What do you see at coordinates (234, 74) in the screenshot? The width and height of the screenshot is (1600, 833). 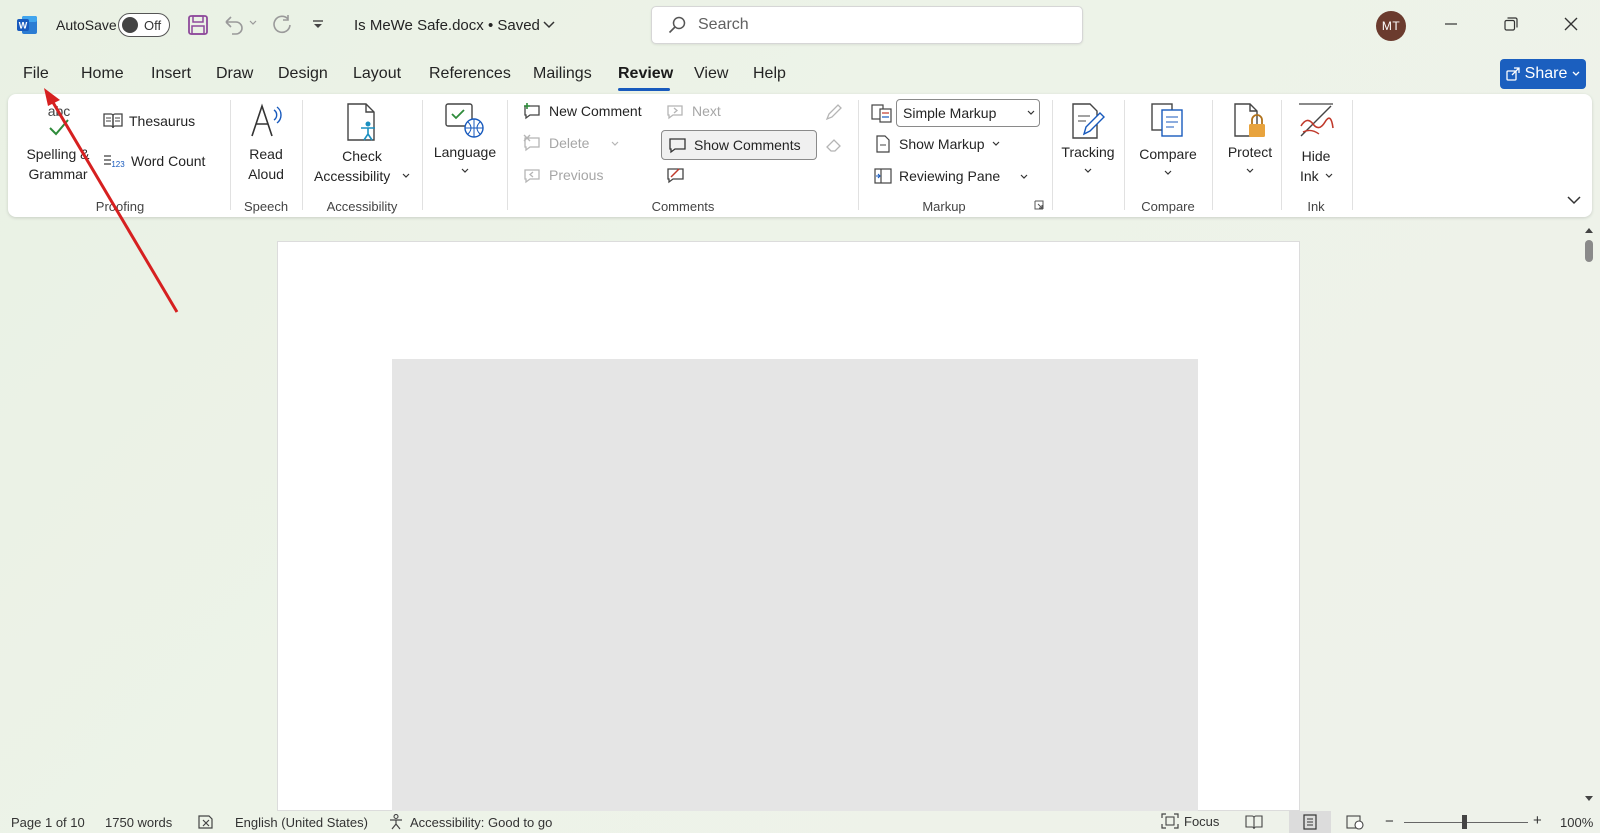 I see `tab-draw: Draw` at bounding box center [234, 74].